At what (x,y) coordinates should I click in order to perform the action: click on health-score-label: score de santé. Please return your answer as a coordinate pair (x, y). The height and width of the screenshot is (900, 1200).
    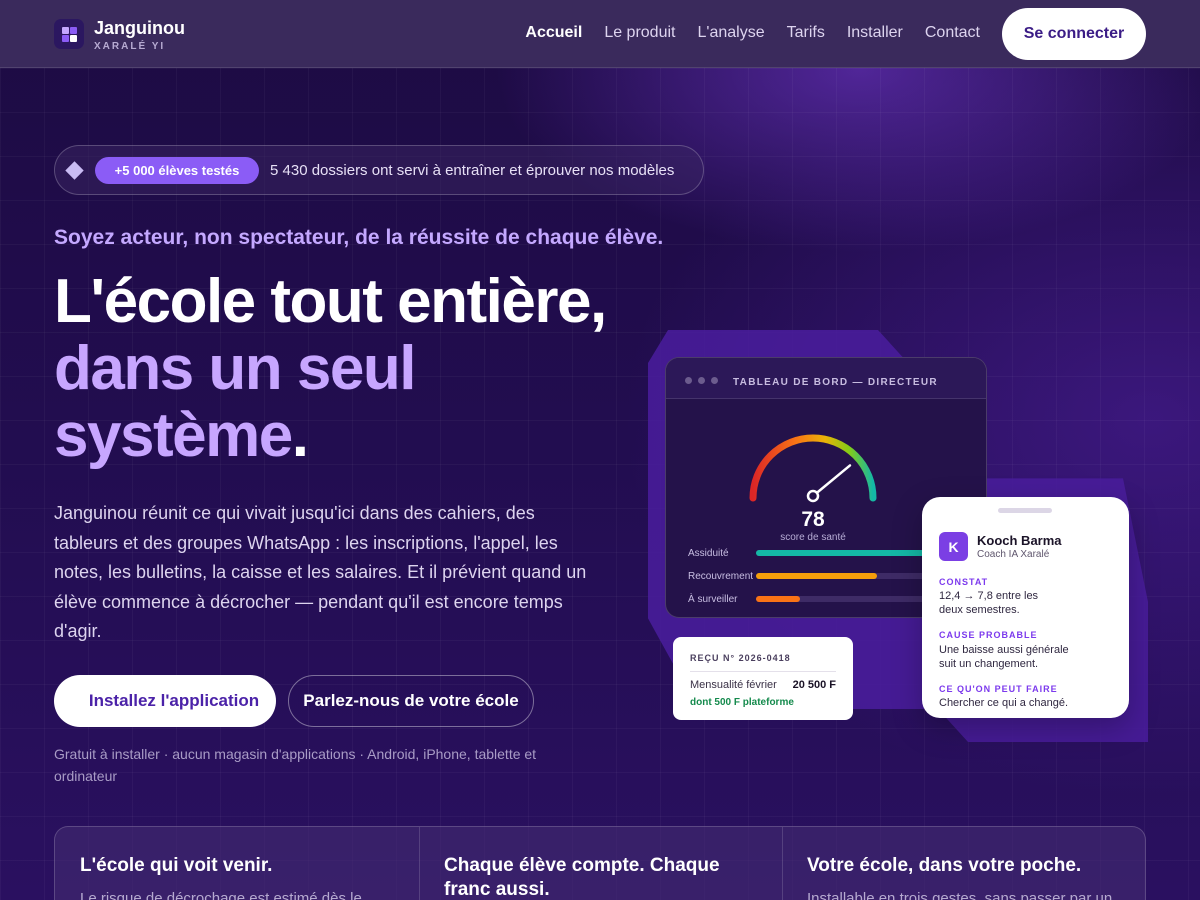
    Looking at the image, I should click on (813, 537).